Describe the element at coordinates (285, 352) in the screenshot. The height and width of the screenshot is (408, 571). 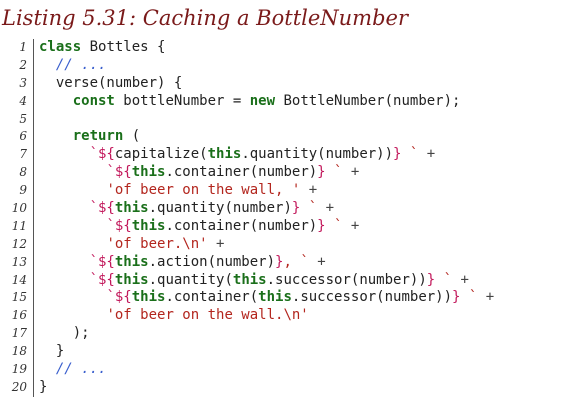
I see `code-line: 18 }` at that location.